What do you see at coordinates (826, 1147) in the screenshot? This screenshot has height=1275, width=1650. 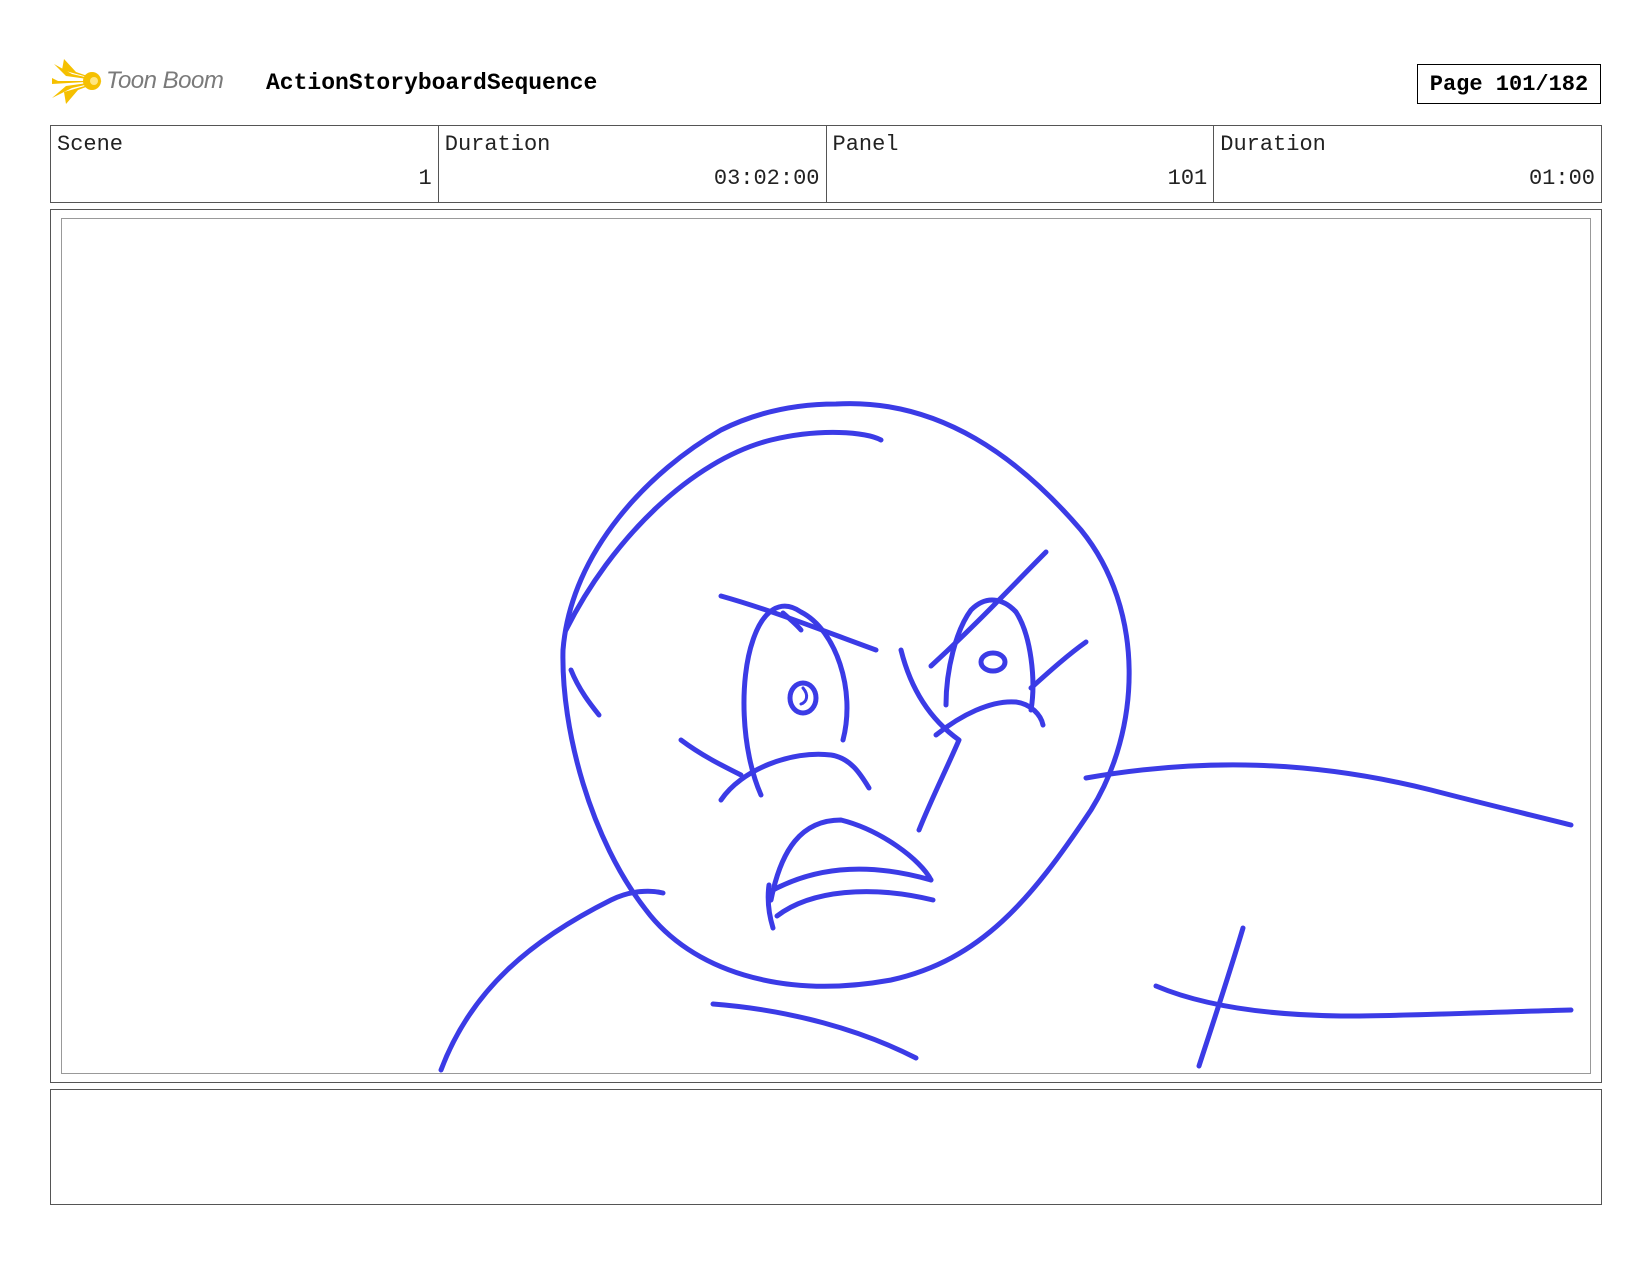 I see `panel-notes-box` at bounding box center [826, 1147].